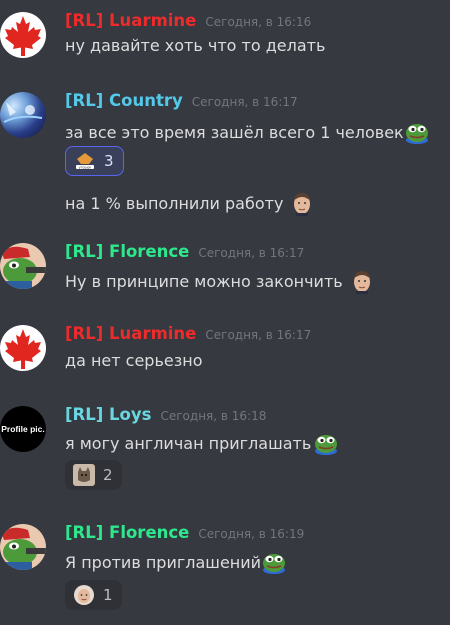  I want to click on profile-pic-placeholder: Profile pic., so click(23, 429).